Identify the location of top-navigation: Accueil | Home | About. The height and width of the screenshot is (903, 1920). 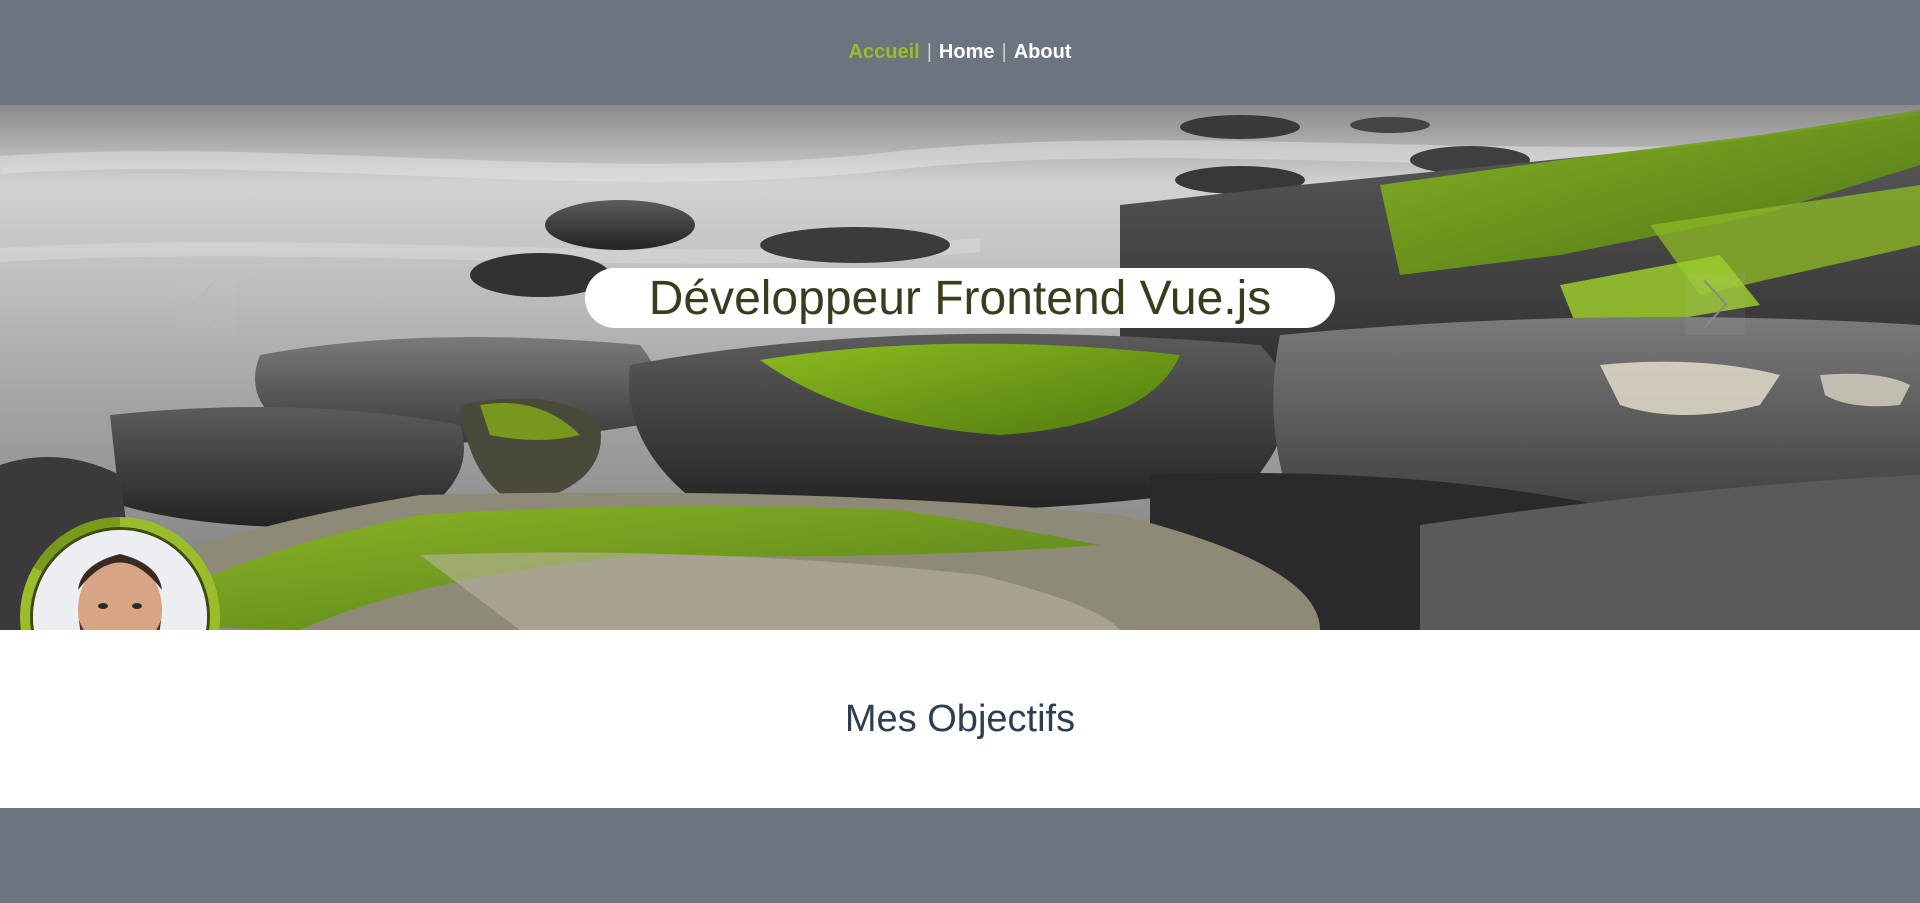
(960, 52).